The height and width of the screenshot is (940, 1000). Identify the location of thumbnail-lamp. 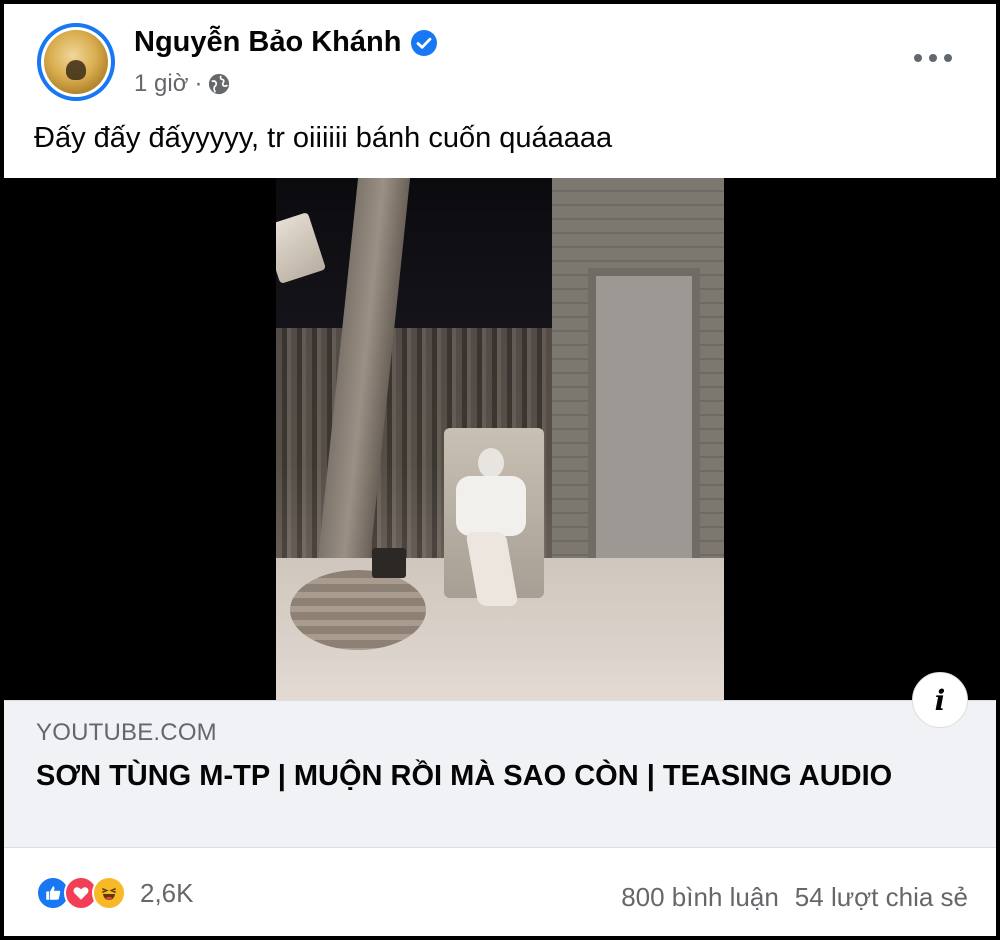
(301, 248).